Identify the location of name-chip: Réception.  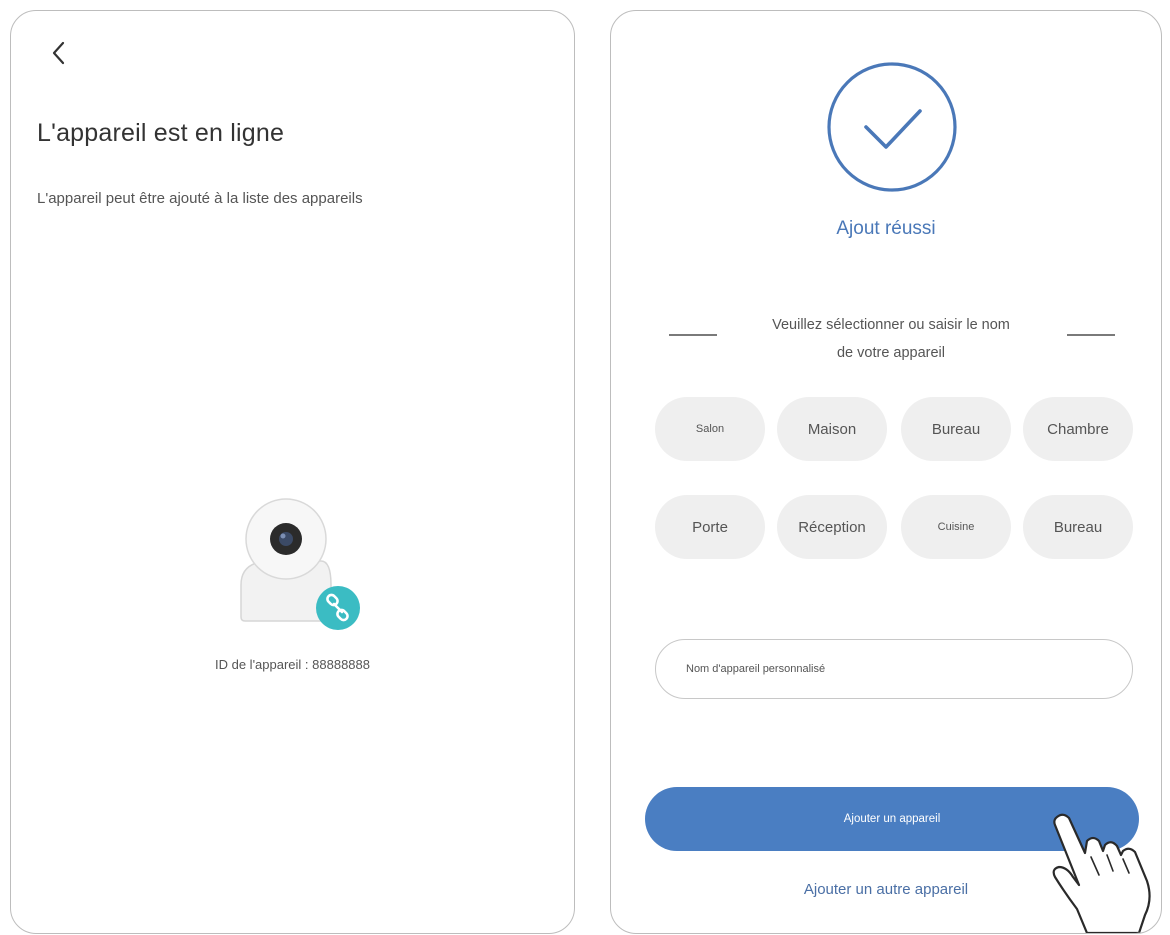
(832, 527).